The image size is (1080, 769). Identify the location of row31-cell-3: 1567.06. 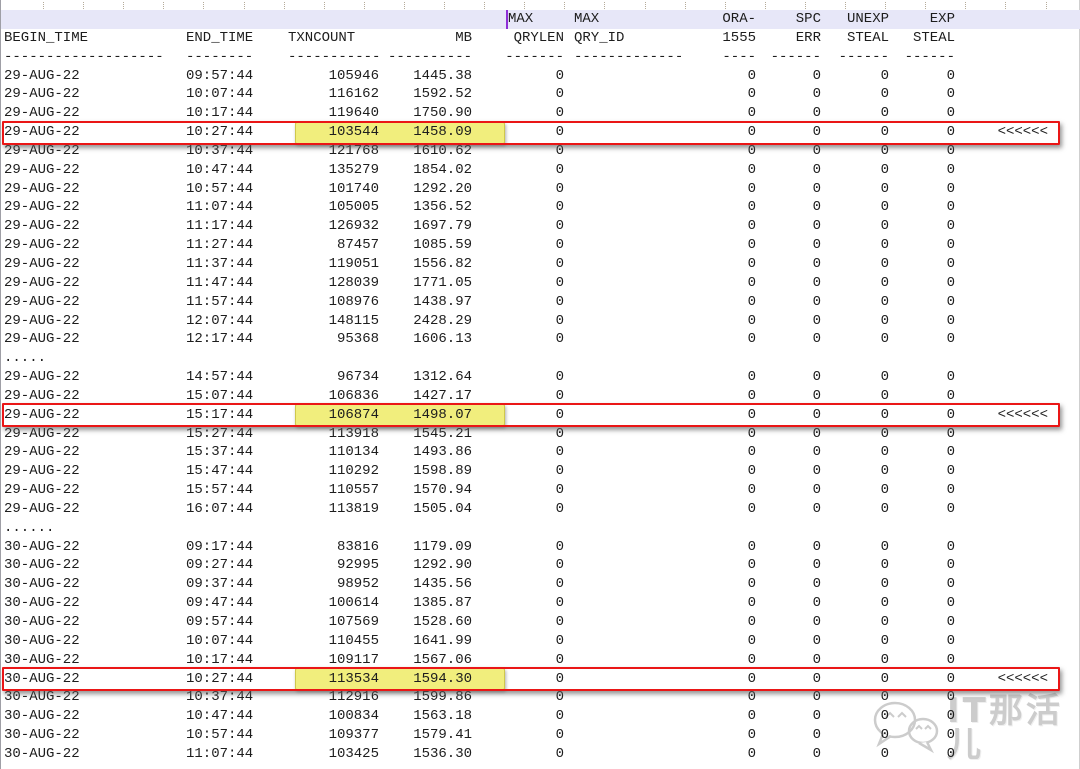
(442, 659).